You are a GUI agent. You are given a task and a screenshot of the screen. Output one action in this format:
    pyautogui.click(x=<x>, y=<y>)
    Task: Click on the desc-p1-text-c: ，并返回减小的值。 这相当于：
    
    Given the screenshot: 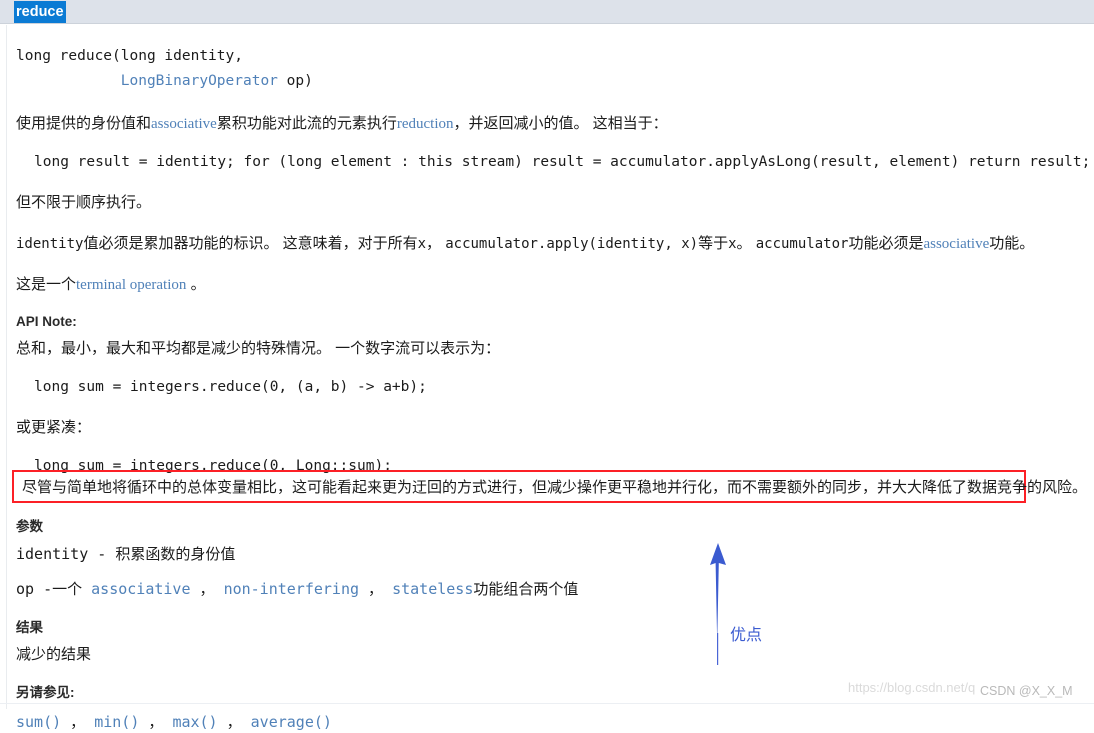 What is the action you would take?
    pyautogui.click(x=560, y=123)
    